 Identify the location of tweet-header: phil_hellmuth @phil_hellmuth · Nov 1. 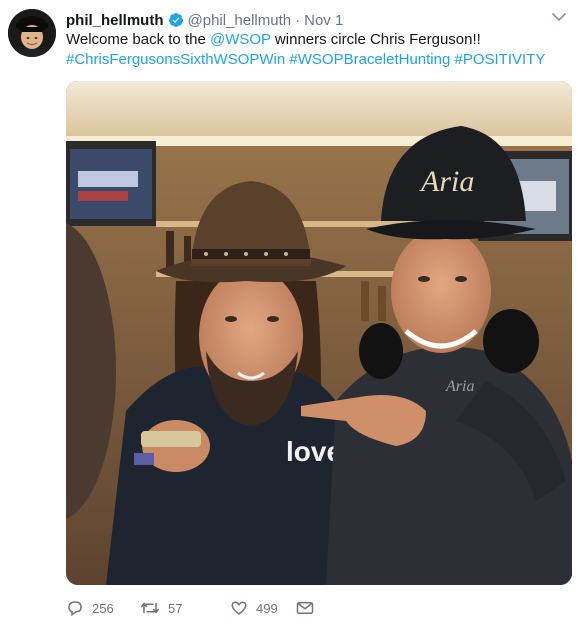
(317, 20).